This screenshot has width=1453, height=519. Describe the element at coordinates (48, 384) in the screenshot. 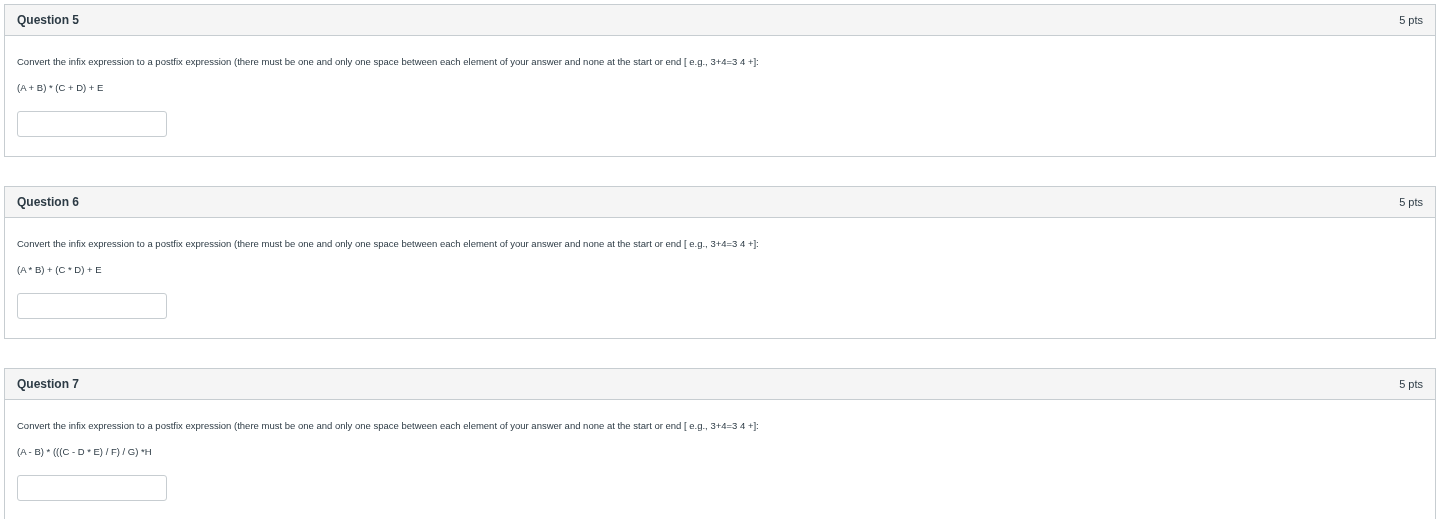

I see `question-title: Question 7` at that location.